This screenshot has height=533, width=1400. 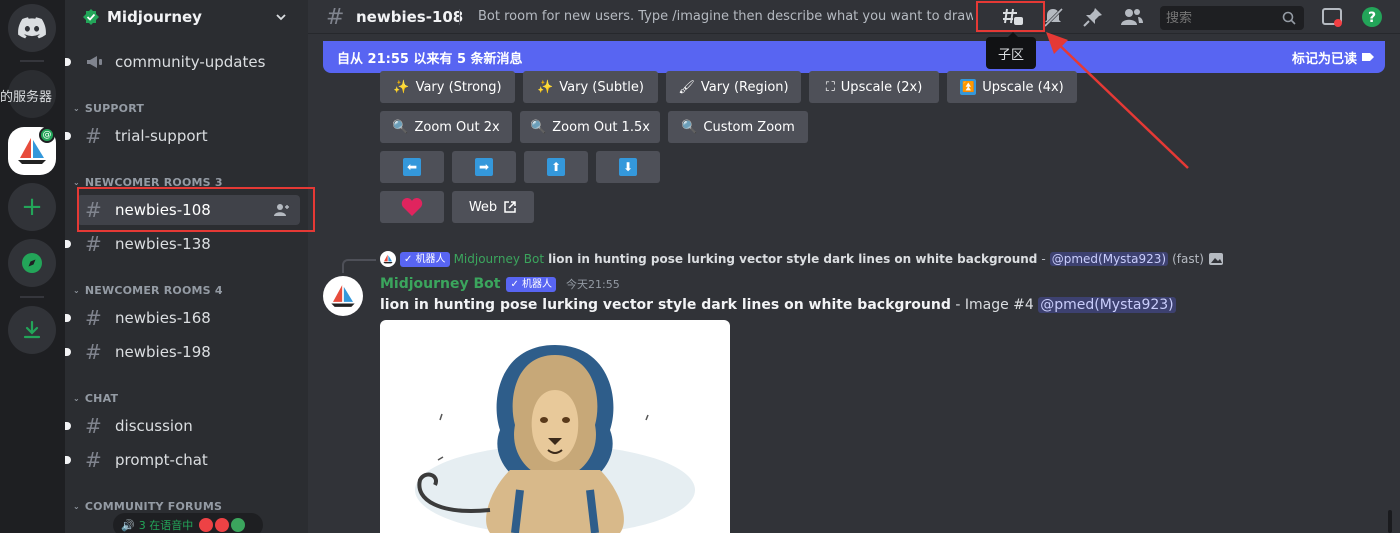 I want to click on arrow-up-icon: ⬆, so click(x=556, y=167).